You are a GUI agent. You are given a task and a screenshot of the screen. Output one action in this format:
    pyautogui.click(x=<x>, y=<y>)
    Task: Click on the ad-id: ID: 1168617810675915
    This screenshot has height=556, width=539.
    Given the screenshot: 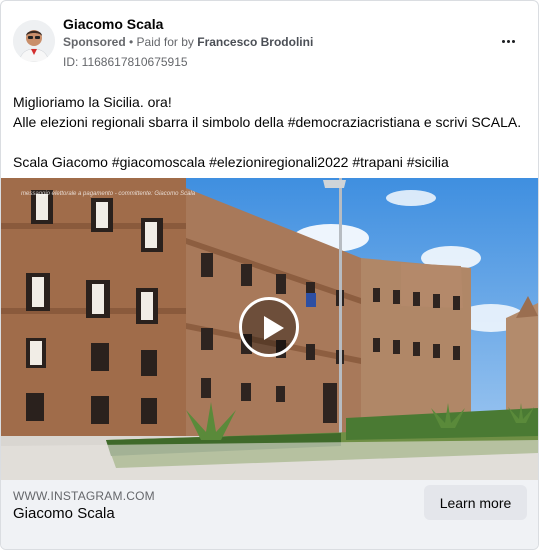 What is the action you would take?
    pyautogui.click(x=125, y=62)
    